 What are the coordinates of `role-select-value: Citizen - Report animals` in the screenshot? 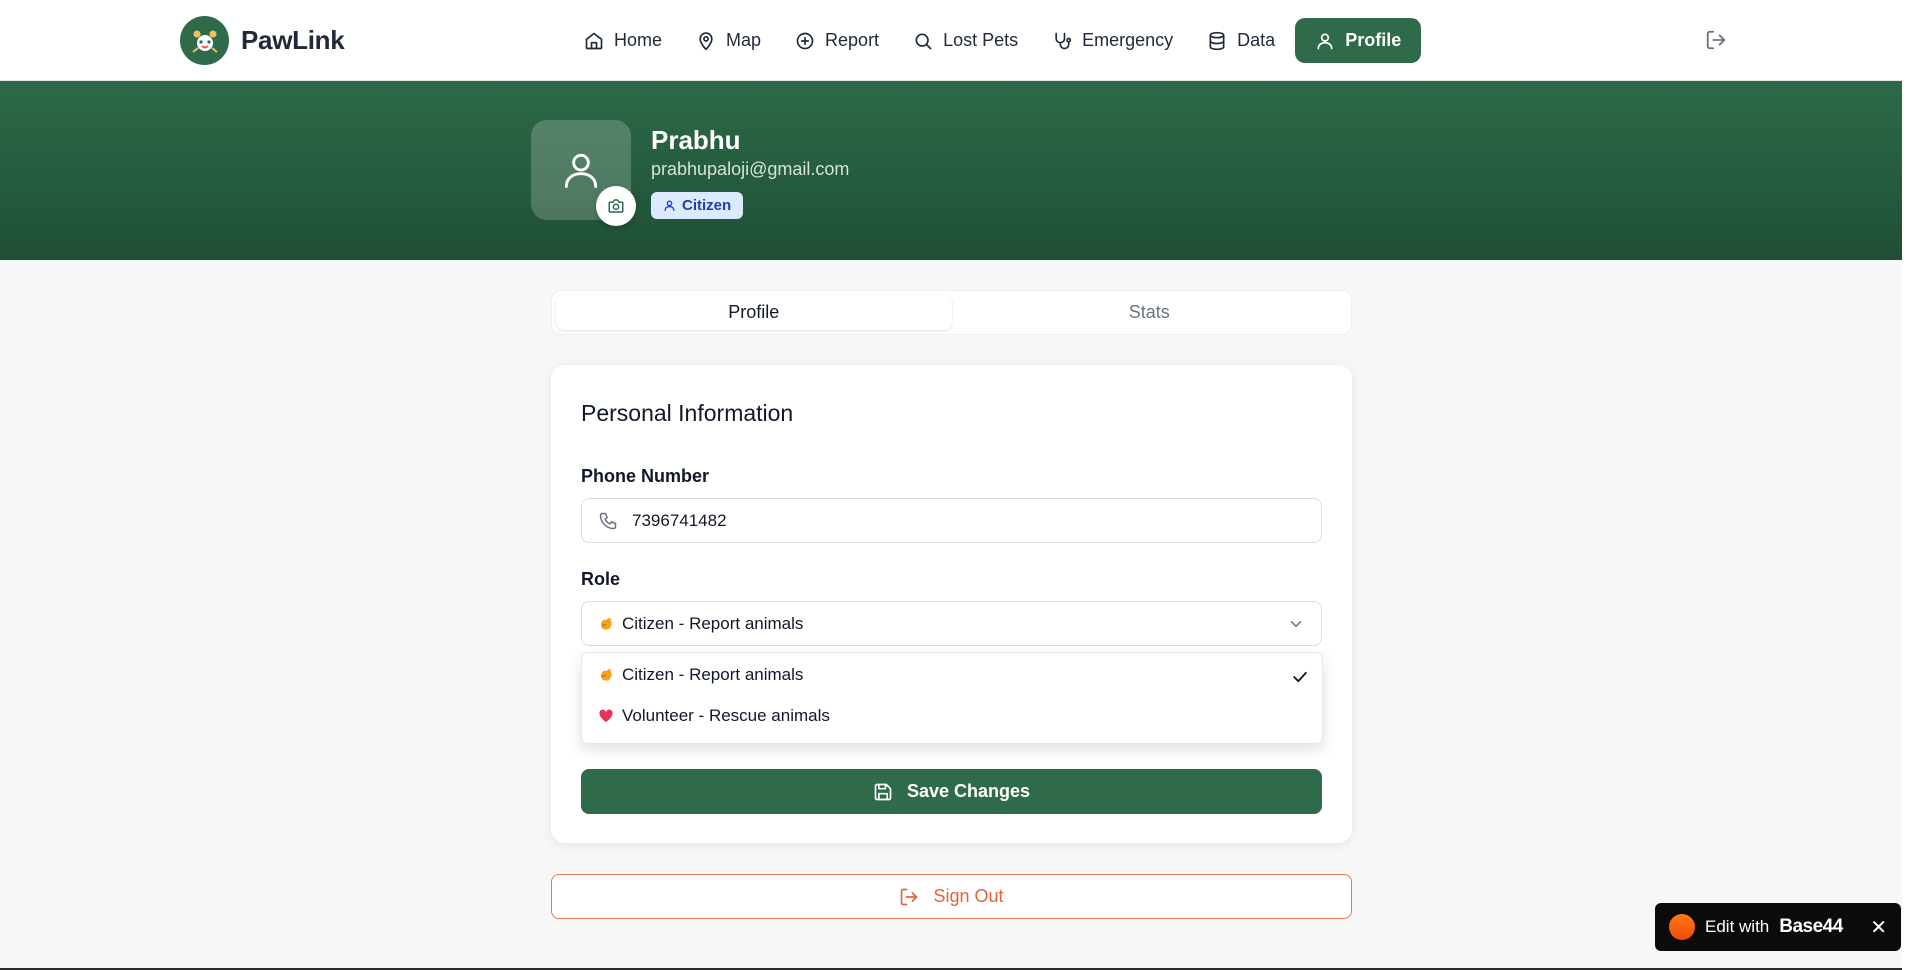 It's located at (942, 624).